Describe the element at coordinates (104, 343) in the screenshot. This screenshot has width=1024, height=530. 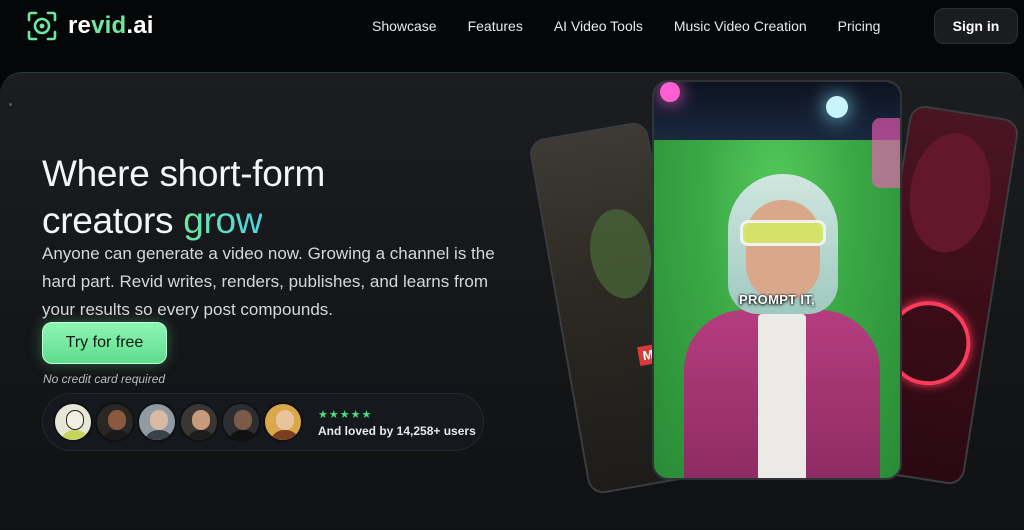
I see `try-for-free-button: Try for free` at that location.